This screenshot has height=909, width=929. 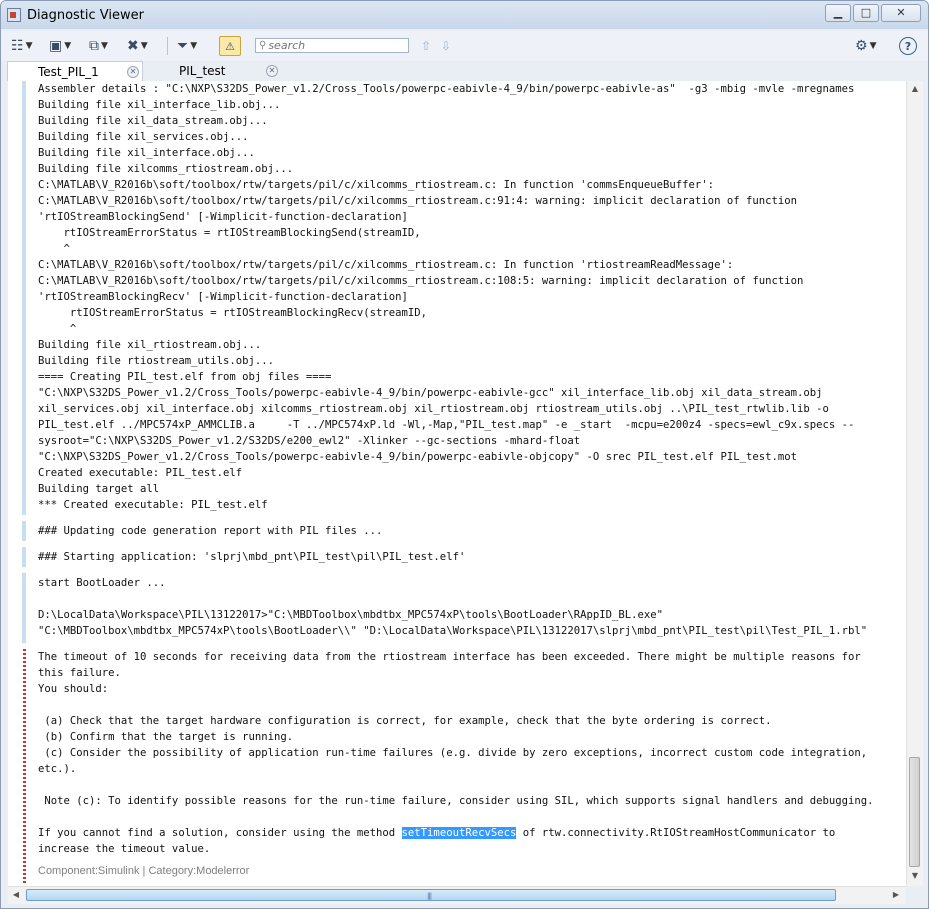 I want to click on maximize-button: □, so click(x=866, y=13).